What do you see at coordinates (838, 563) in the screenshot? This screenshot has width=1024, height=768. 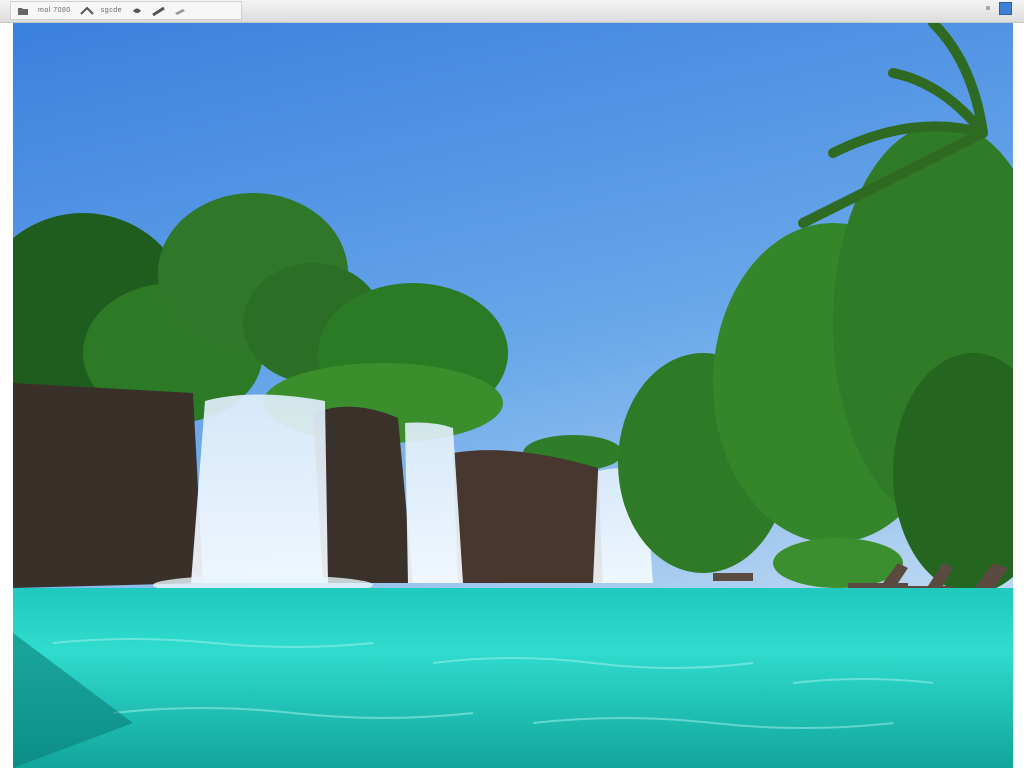 I see `hedge` at bounding box center [838, 563].